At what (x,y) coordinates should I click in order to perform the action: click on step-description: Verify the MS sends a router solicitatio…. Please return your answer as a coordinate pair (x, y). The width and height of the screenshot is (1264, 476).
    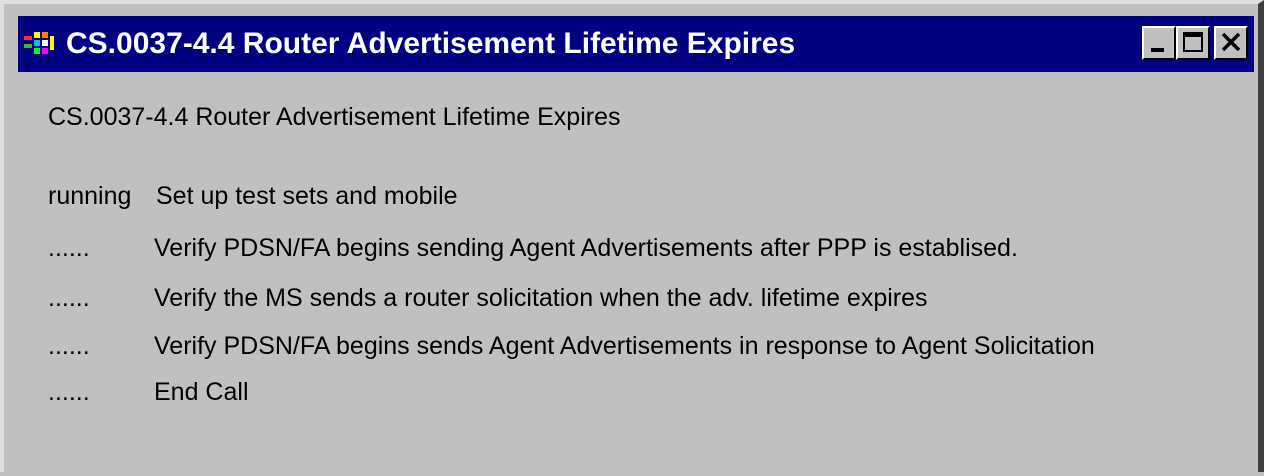
    Looking at the image, I should click on (541, 298).